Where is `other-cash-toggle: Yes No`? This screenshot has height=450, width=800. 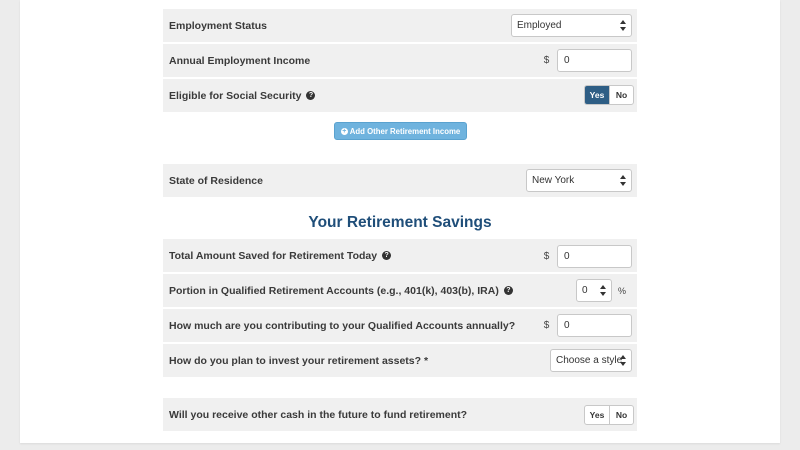
other-cash-toggle: Yes No is located at coordinates (609, 415).